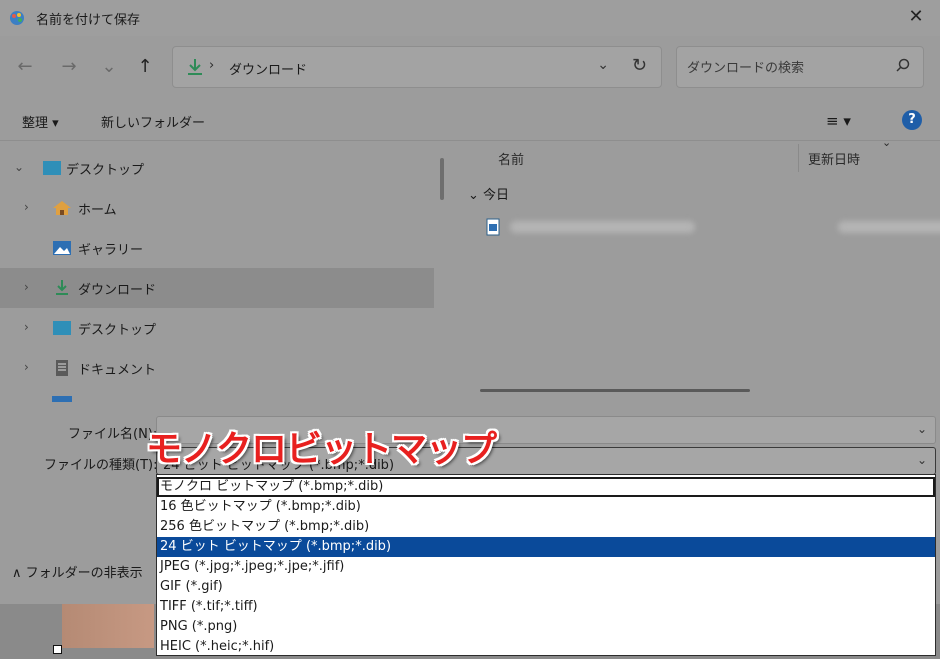 This screenshot has width=940, height=659. I want to click on blurred-file-date, so click(889, 227).